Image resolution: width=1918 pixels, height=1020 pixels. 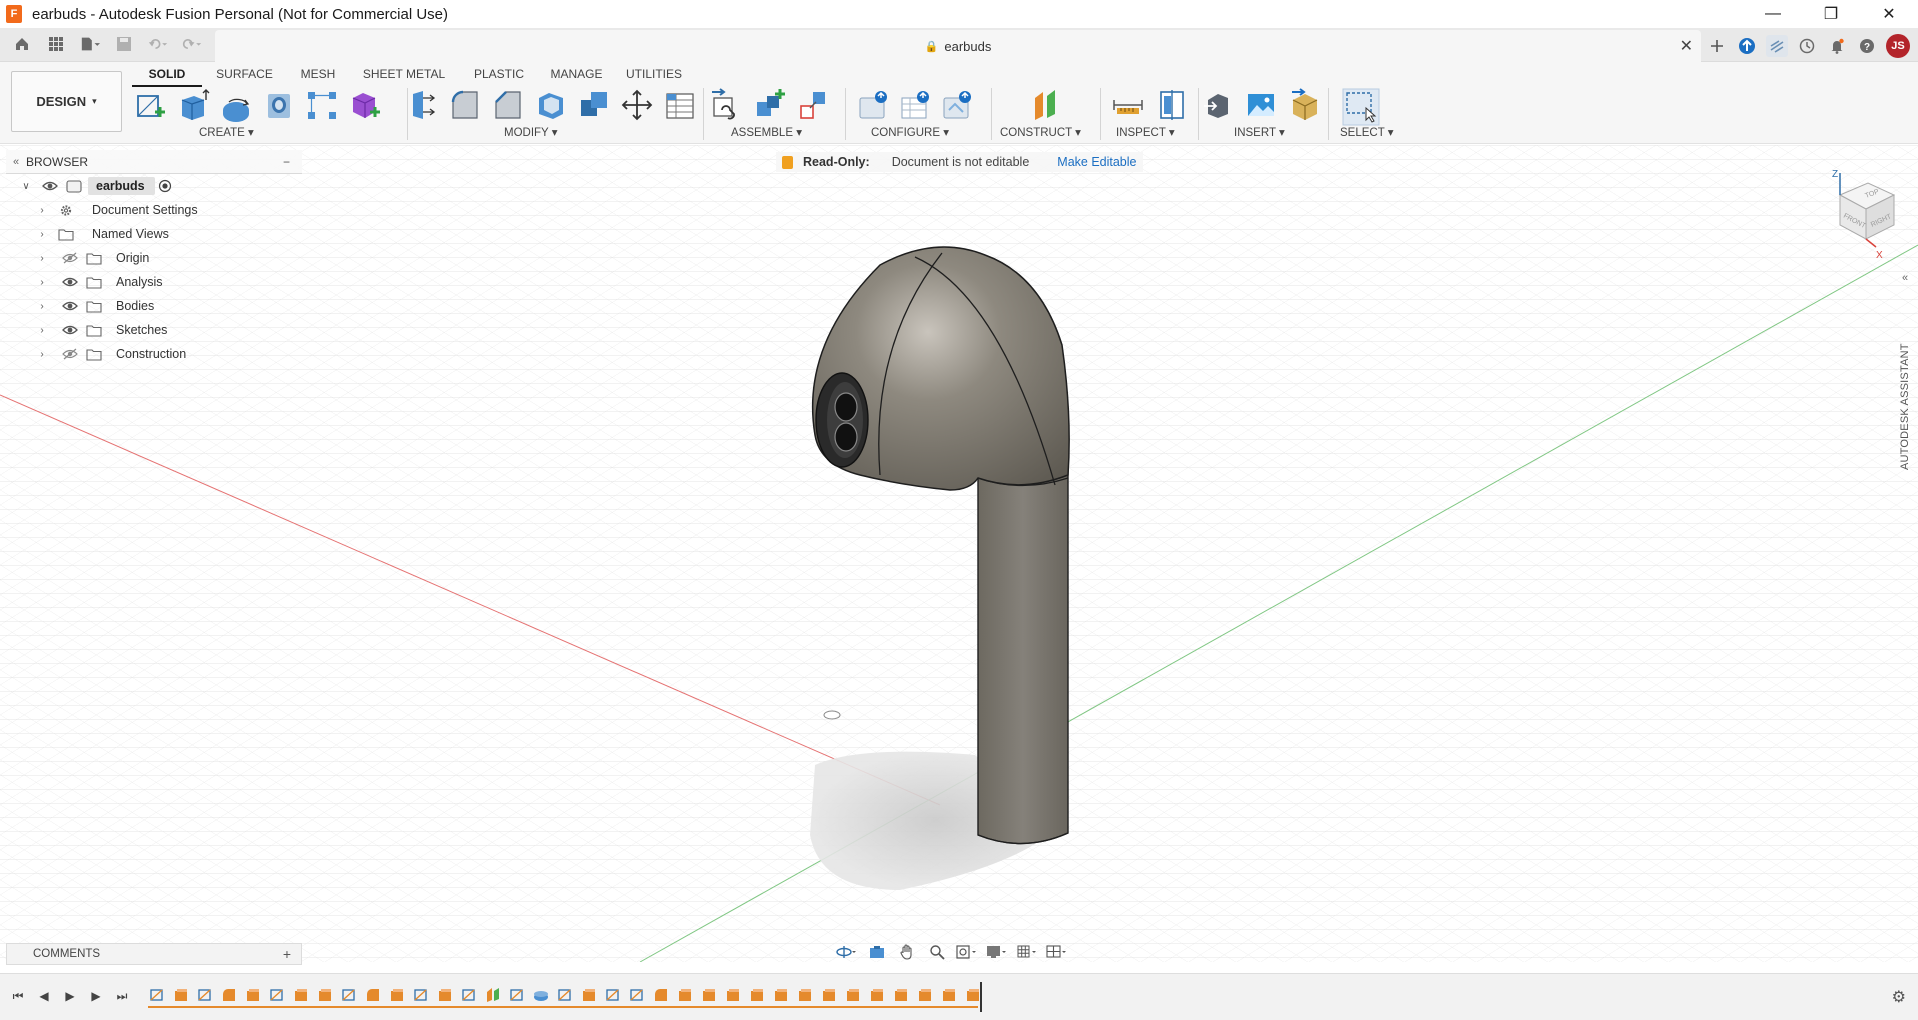 What do you see at coordinates (16, 162) in the screenshot?
I see `collapse-panel-icon: «` at bounding box center [16, 162].